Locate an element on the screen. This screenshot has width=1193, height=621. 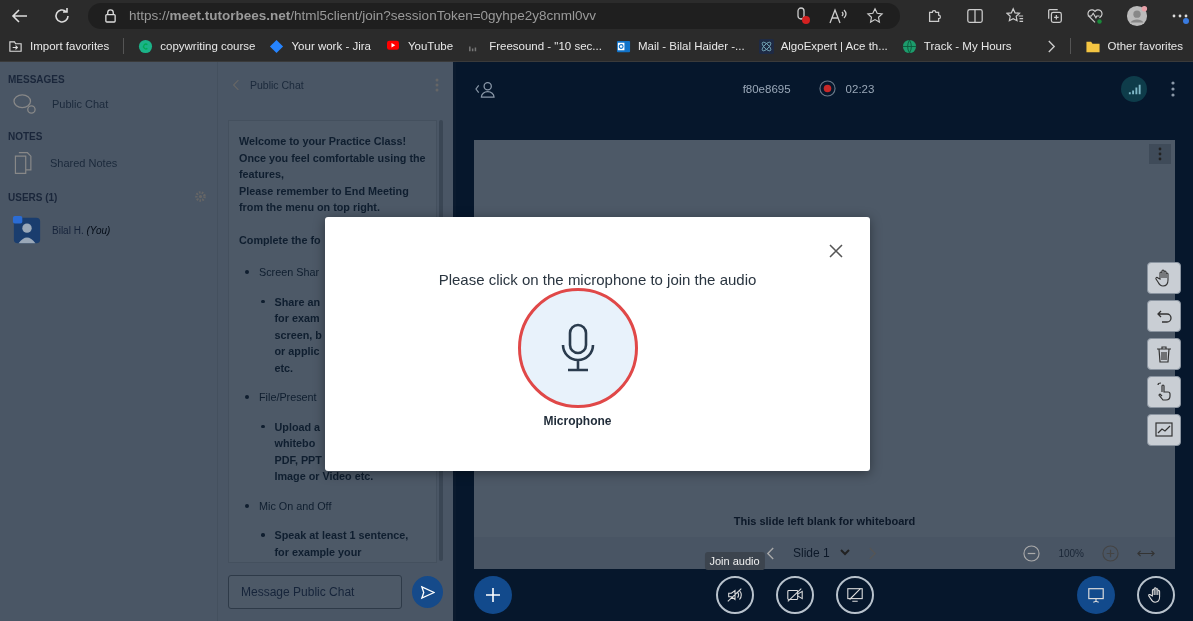
tooltip: Join audio is located at coordinates (734, 561).